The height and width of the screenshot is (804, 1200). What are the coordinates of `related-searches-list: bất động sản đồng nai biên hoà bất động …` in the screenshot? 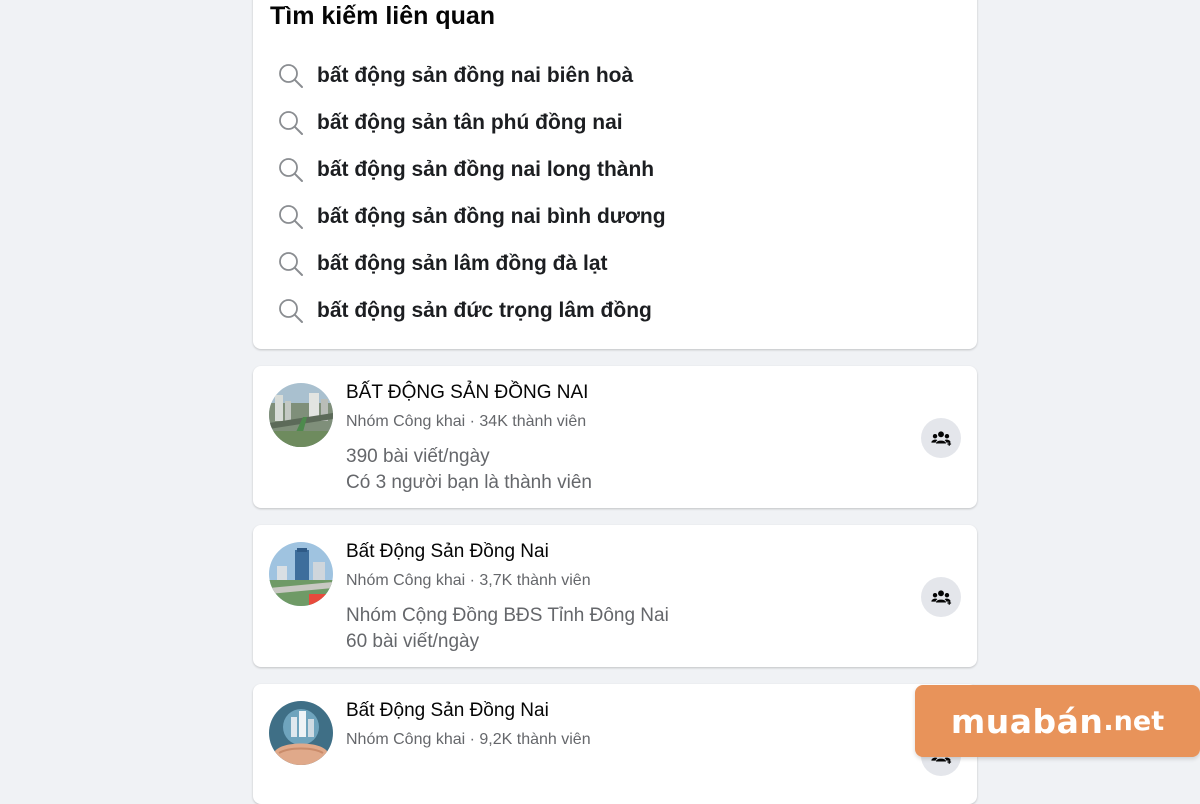 It's located at (471, 193).